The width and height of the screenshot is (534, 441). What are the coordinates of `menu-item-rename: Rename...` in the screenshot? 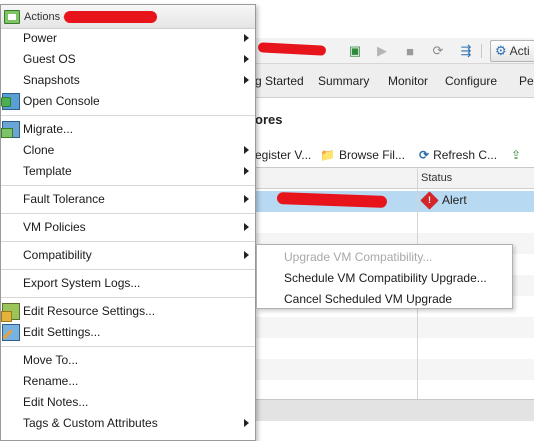 It's located at (128, 381).